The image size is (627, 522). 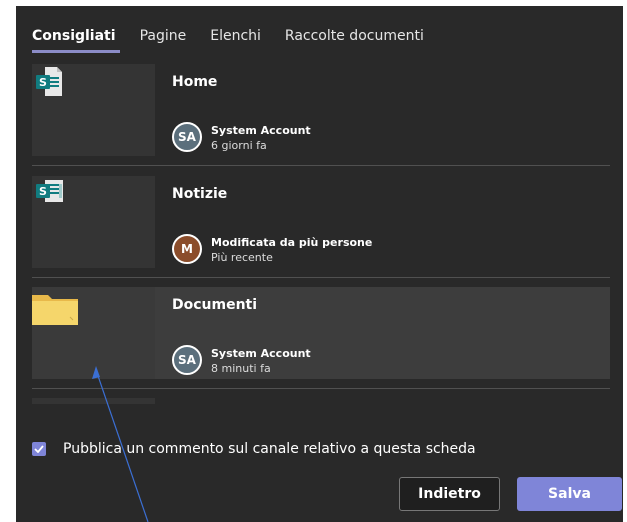 What do you see at coordinates (215, 305) in the screenshot?
I see `card-title: Documenti` at bounding box center [215, 305].